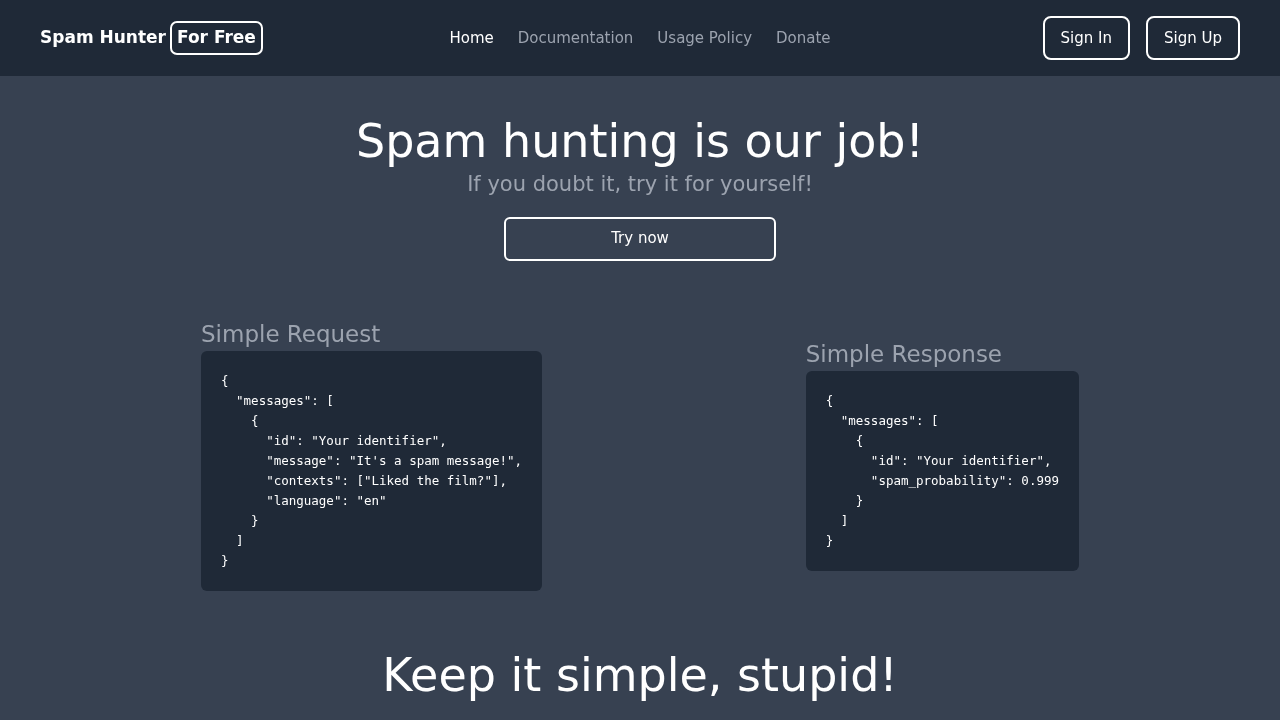 The image size is (1280, 720). I want to click on code-block: { "messages": [ { "id": "Your identifier", "message": "It's a spam message!", "contexts": ["Liked the film?"], "language": "en" } ] }, so click(372, 471).